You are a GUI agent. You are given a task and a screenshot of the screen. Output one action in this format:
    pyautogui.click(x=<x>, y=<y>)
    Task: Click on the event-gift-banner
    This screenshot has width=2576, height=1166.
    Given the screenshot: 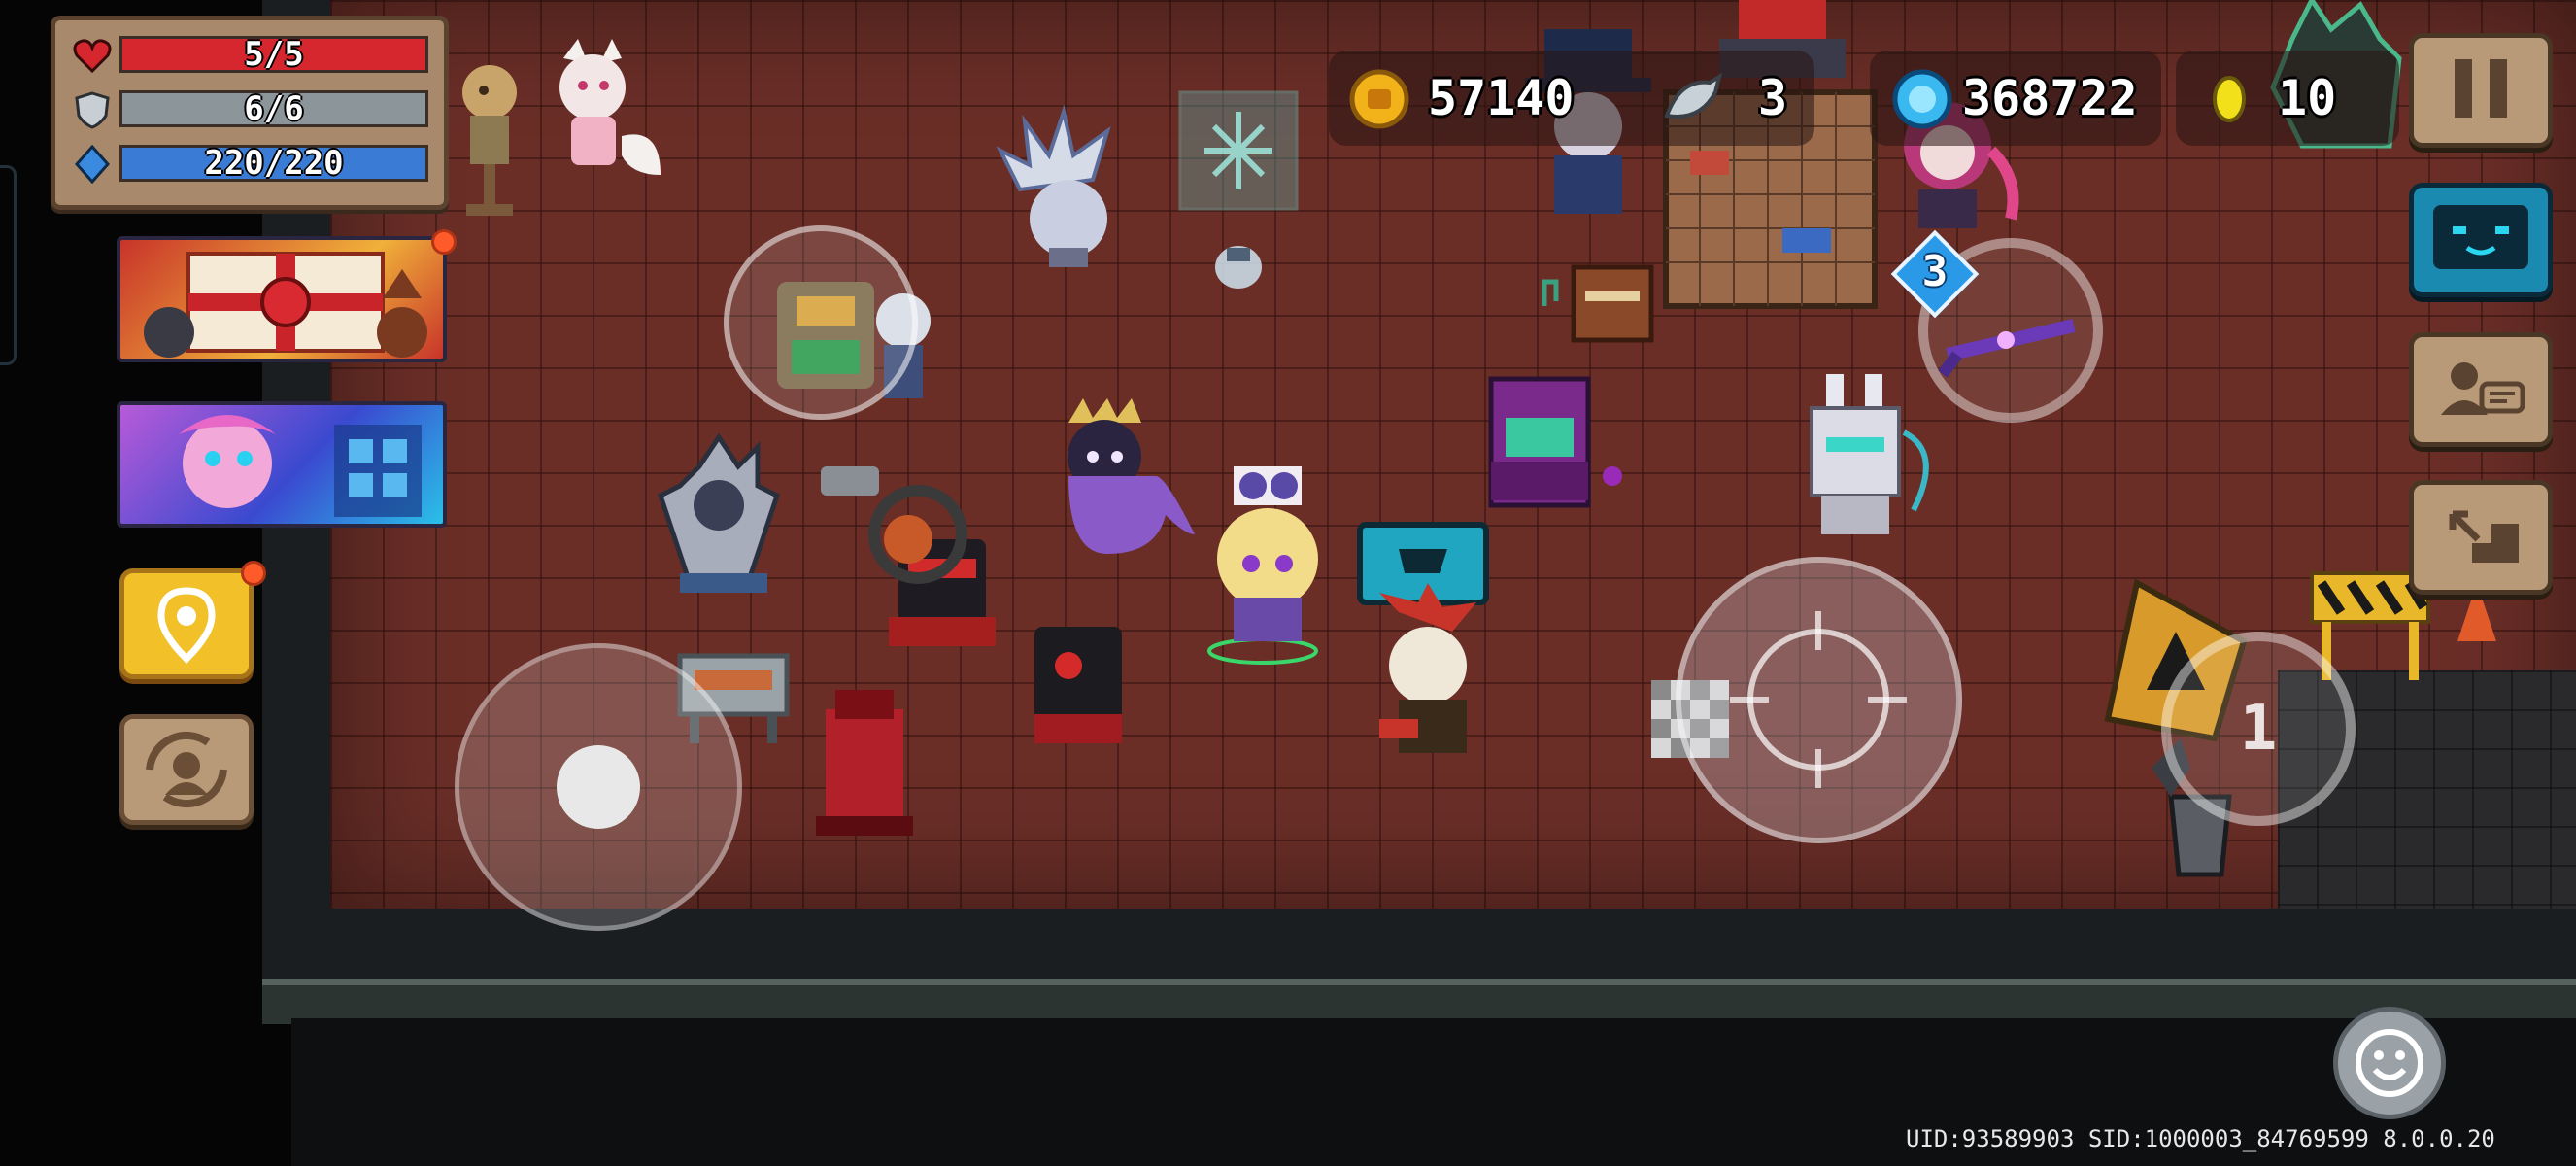 What is the action you would take?
    pyautogui.click(x=282, y=299)
    